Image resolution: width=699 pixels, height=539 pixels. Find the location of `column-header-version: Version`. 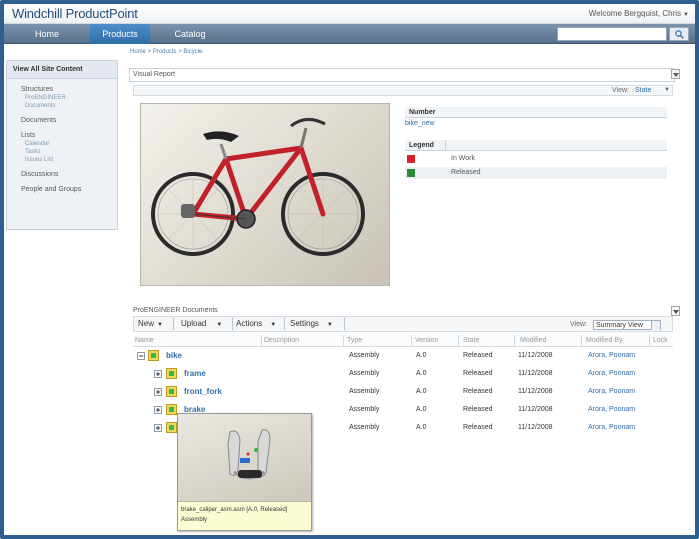

column-header-version: Version is located at coordinates (437, 341).